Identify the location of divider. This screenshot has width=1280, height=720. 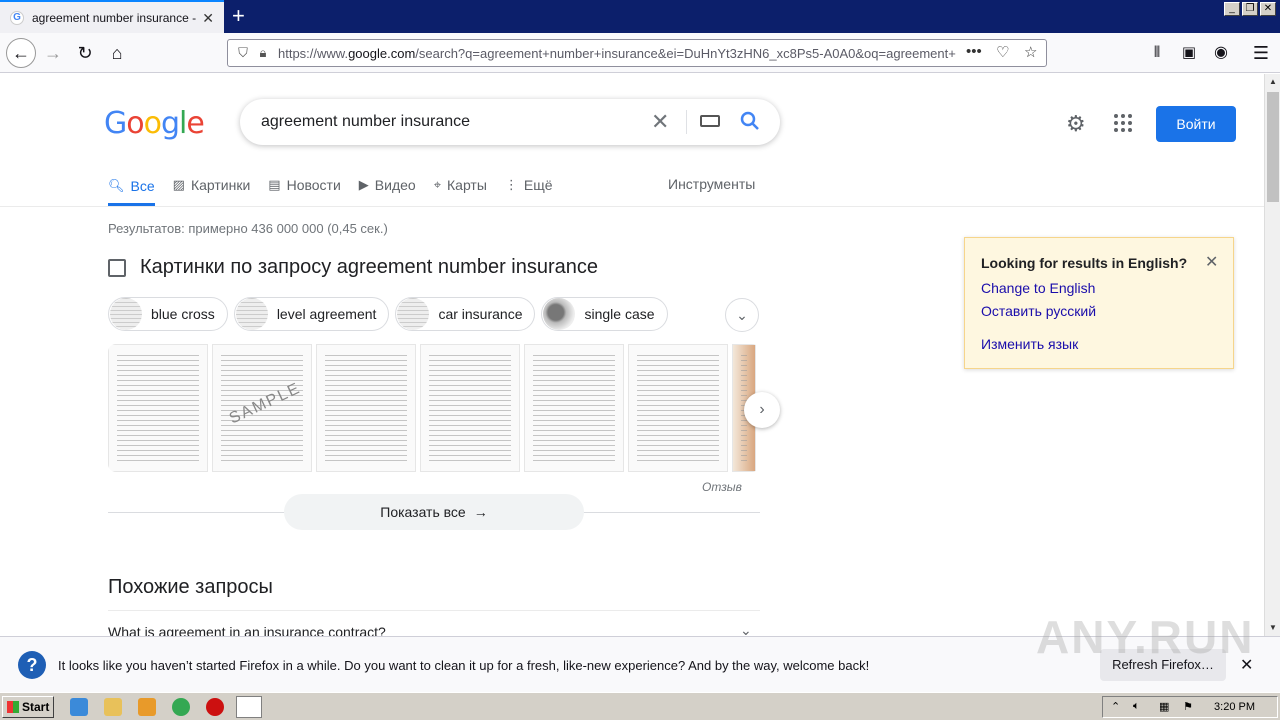
(434, 610).